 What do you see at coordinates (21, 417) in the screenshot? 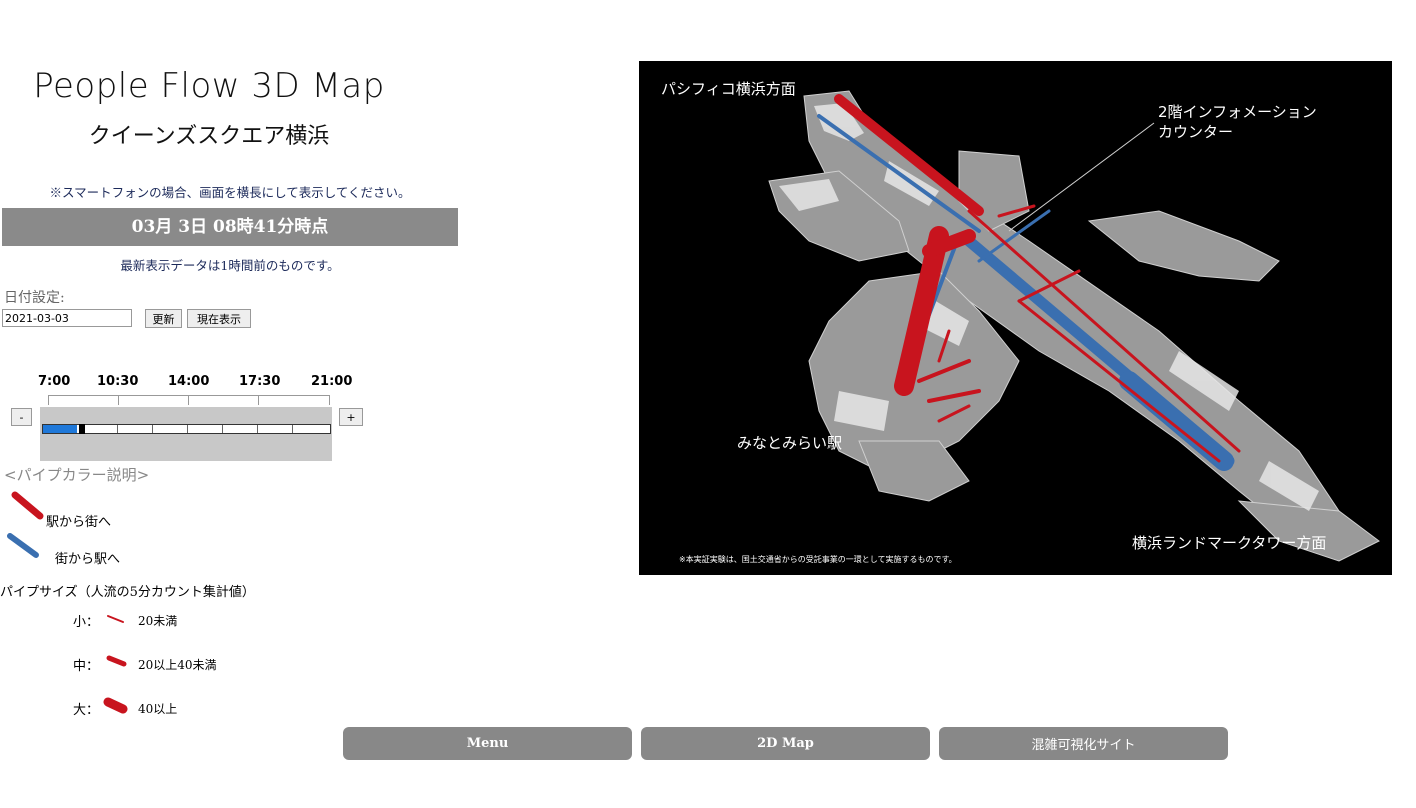
I see `timeline-minus-button: -` at bounding box center [21, 417].